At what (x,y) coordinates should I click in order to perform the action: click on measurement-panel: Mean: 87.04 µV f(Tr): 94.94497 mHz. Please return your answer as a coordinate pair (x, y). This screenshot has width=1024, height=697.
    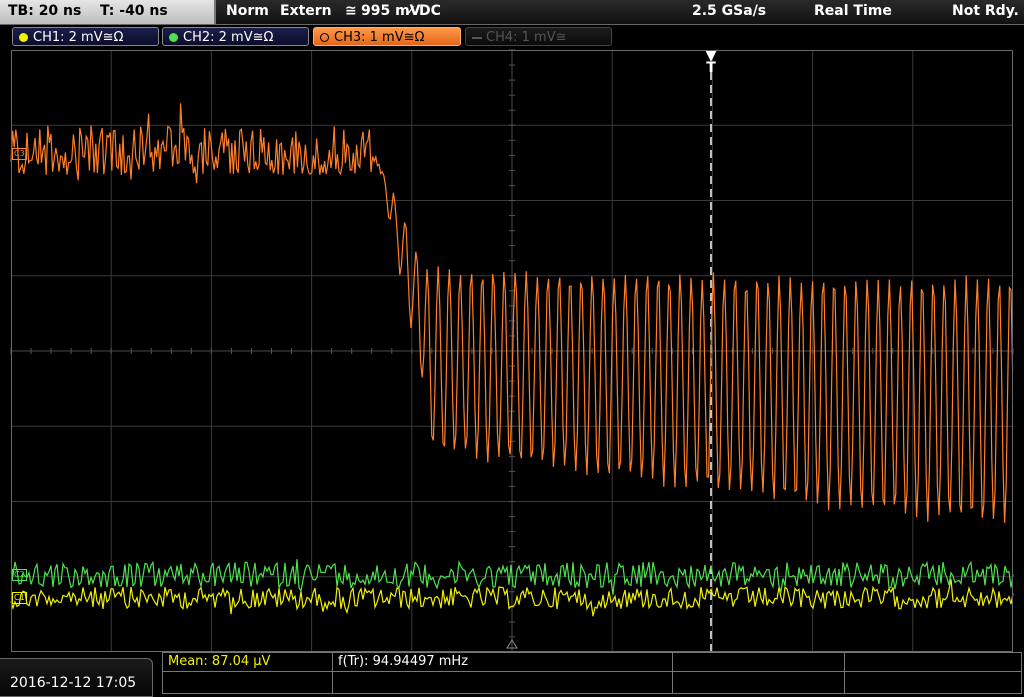
    Looking at the image, I should click on (592, 673).